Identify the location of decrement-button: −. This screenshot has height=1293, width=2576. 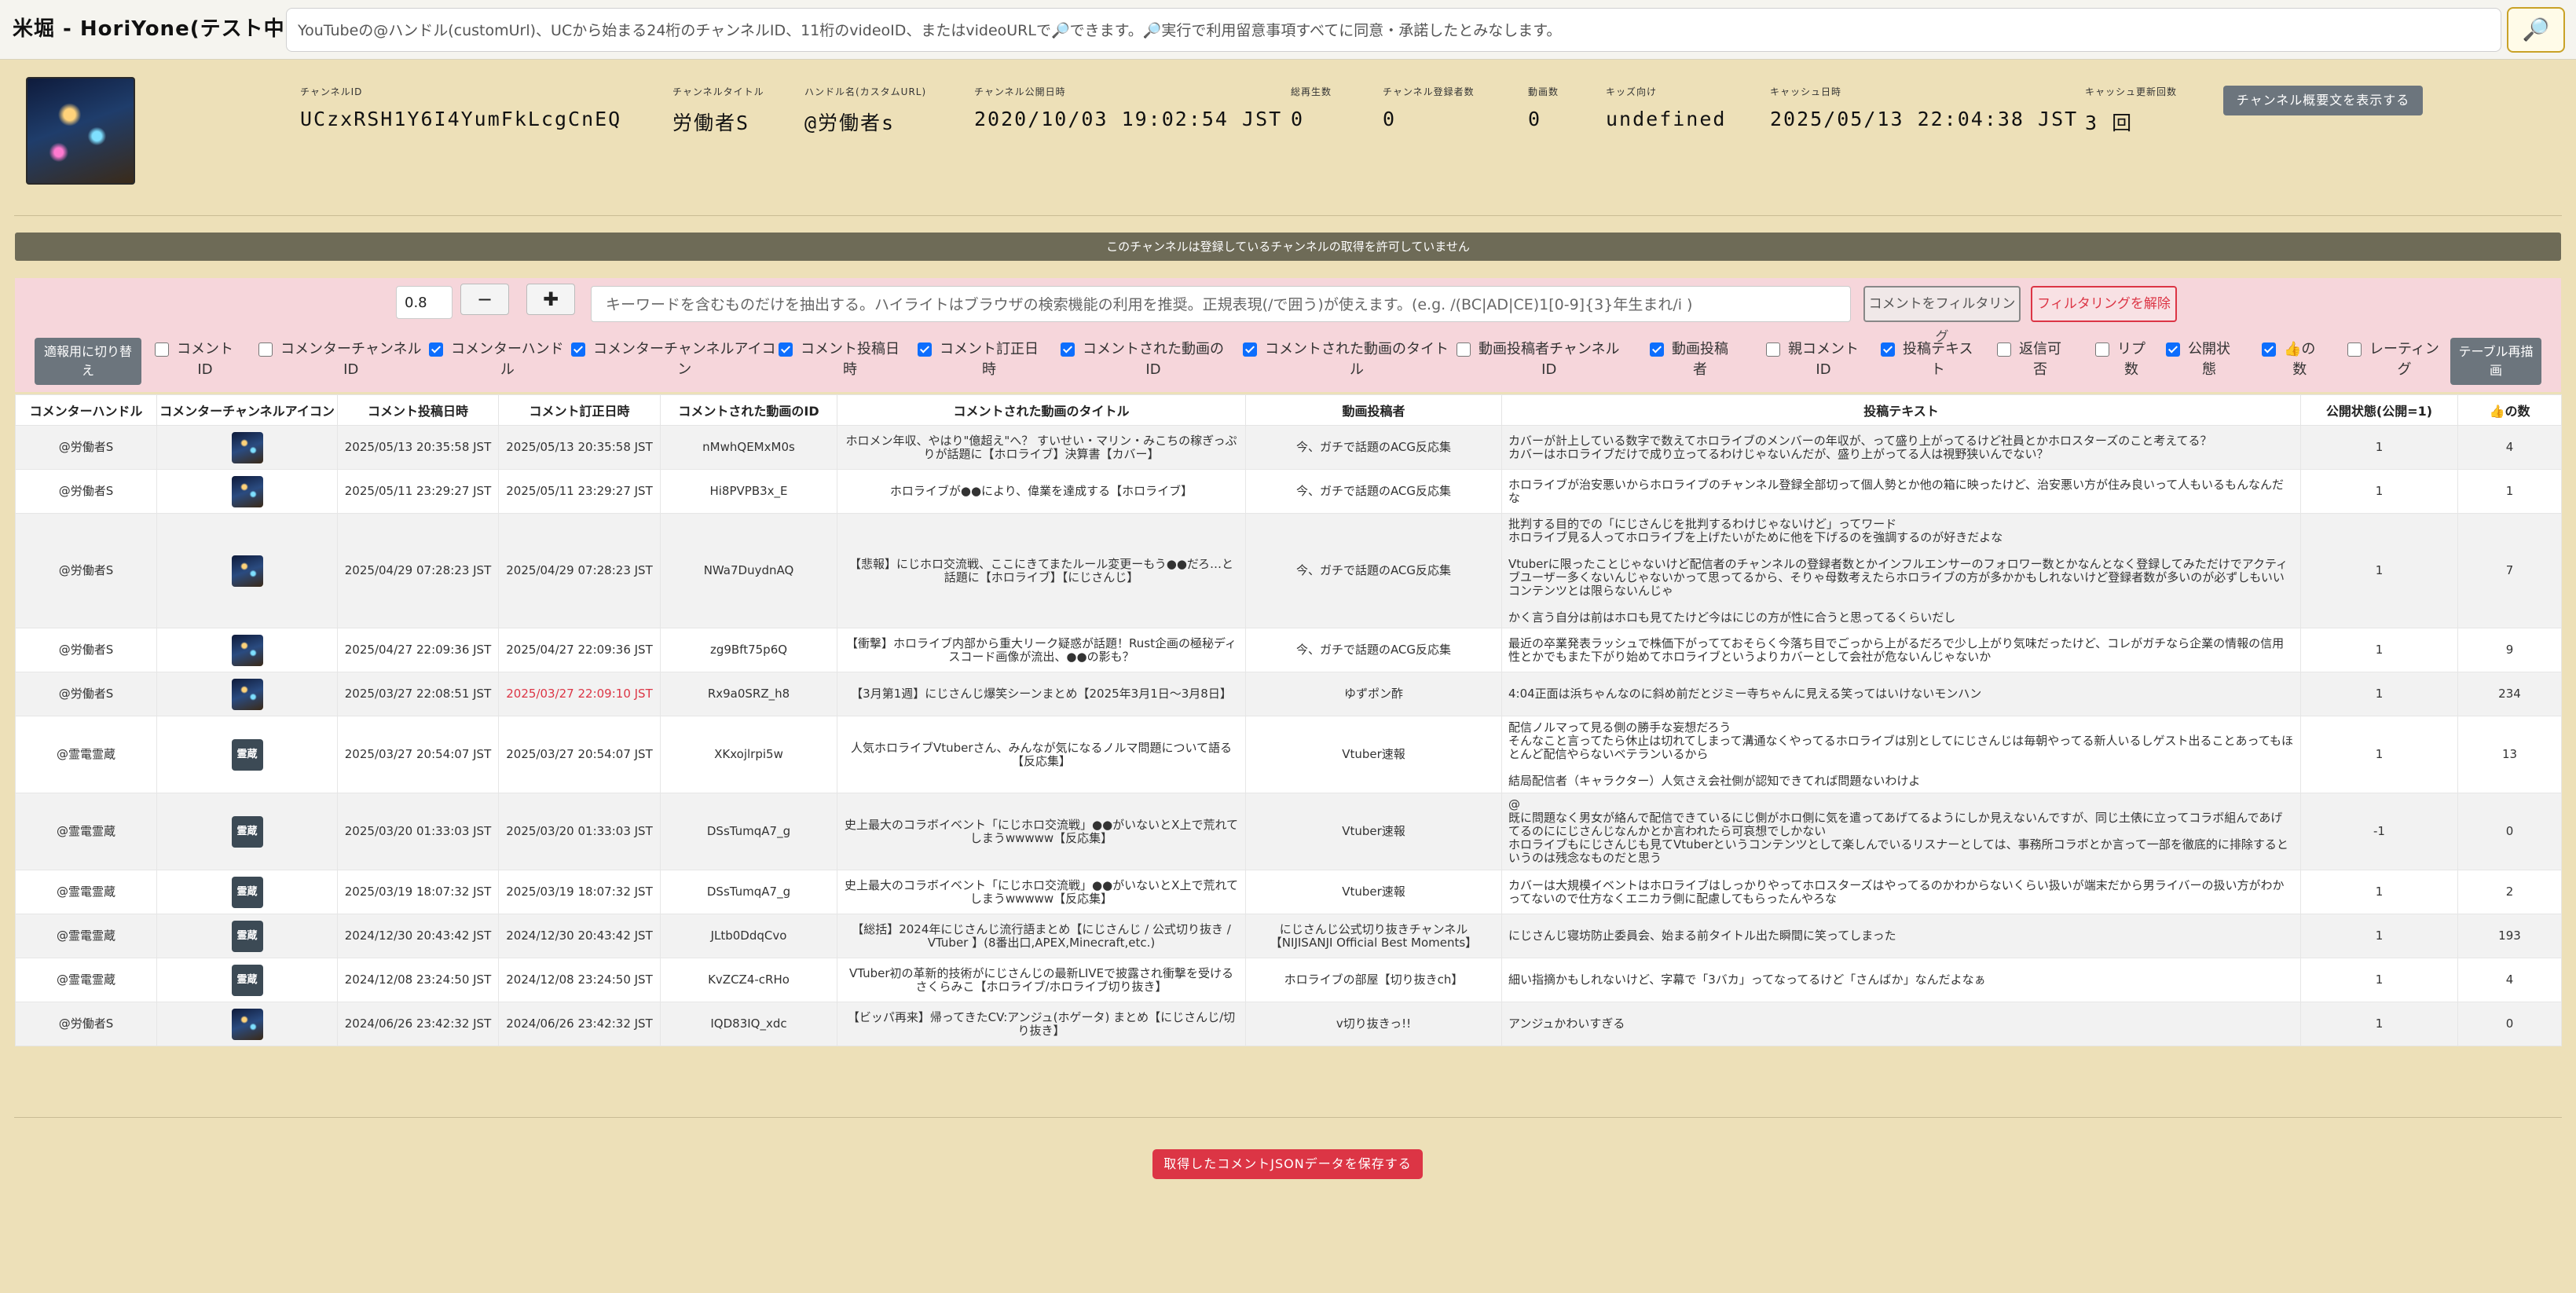
(484, 299).